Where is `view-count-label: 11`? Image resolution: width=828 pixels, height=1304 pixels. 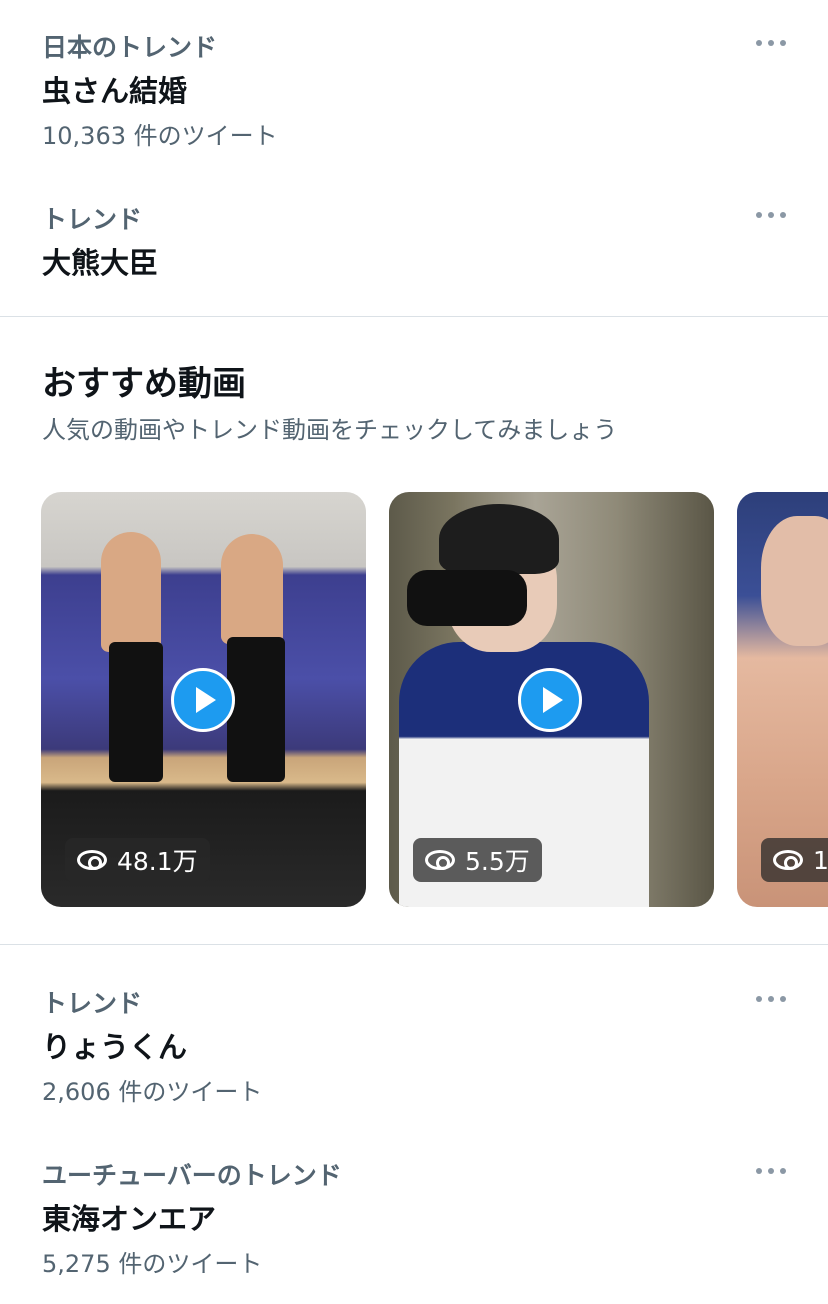 view-count-label: 11 is located at coordinates (820, 860).